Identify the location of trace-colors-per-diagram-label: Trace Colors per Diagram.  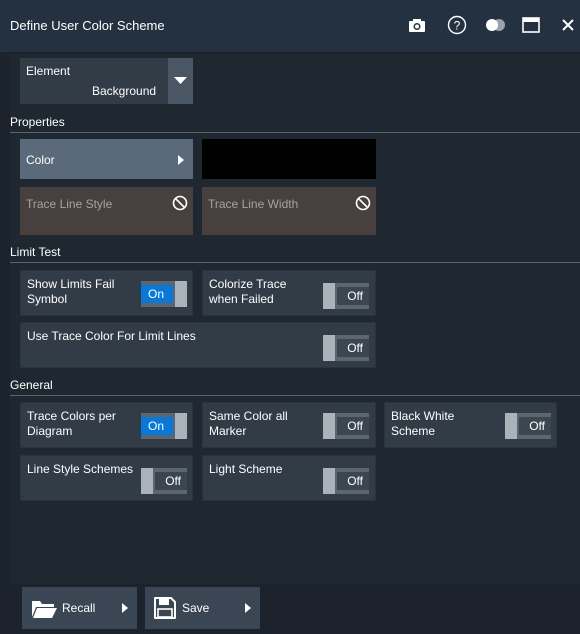
(71, 423).